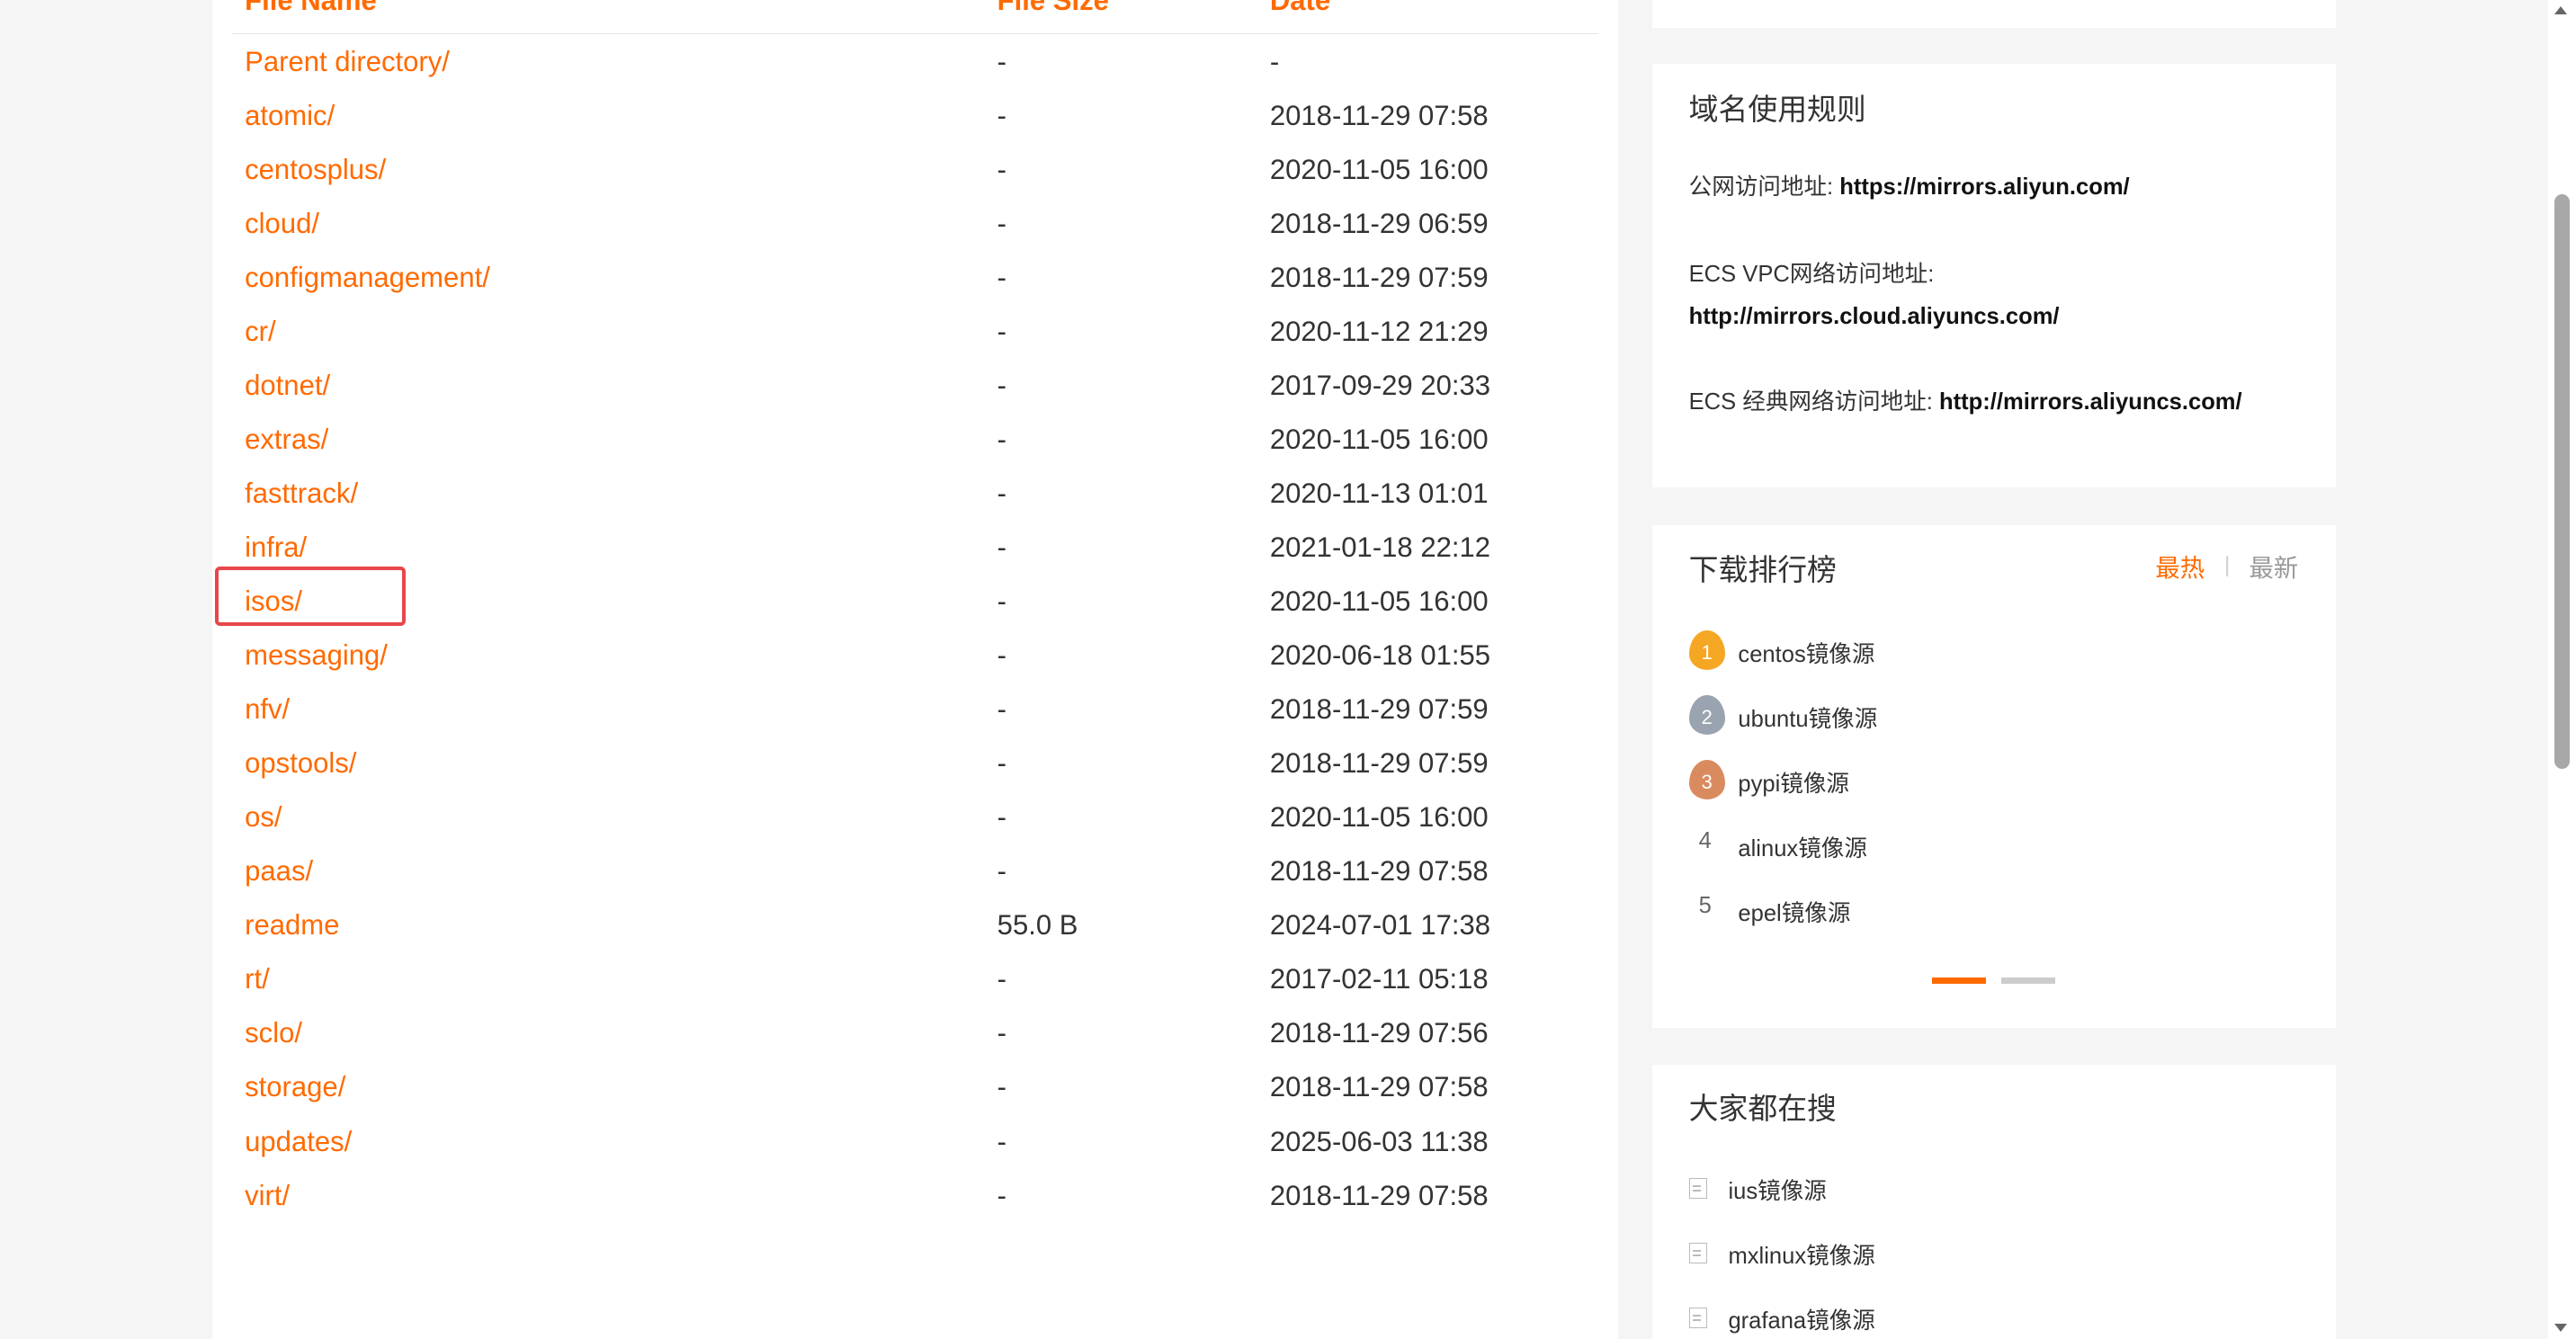 The width and height of the screenshot is (2576, 1339). What do you see at coordinates (1794, 913) in the screenshot?
I see `ranking-item-label: epel镜像源` at bounding box center [1794, 913].